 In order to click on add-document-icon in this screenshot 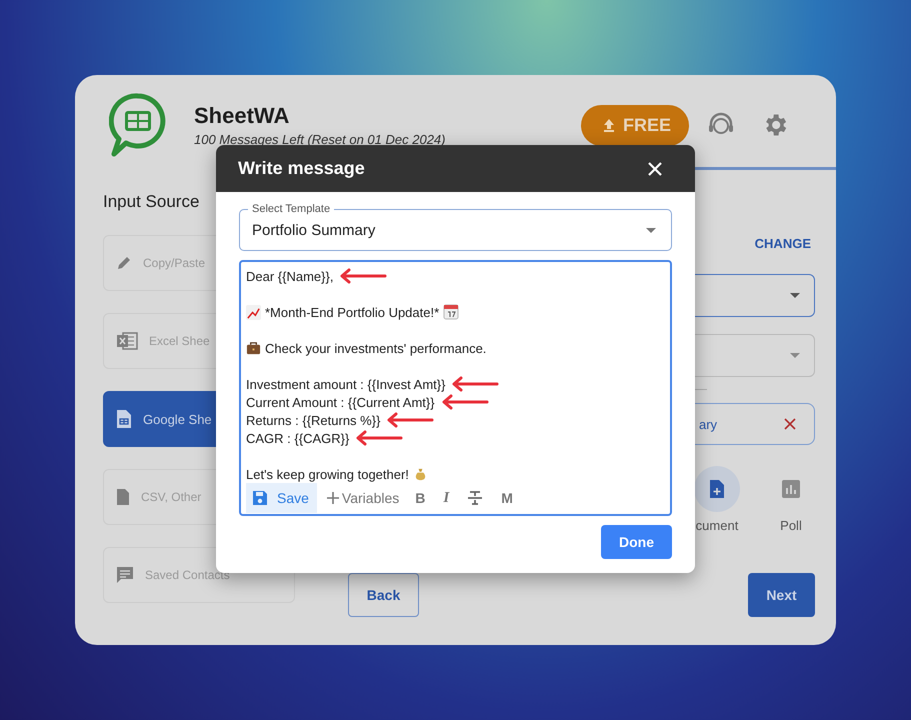, I will do `click(717, 489)`.